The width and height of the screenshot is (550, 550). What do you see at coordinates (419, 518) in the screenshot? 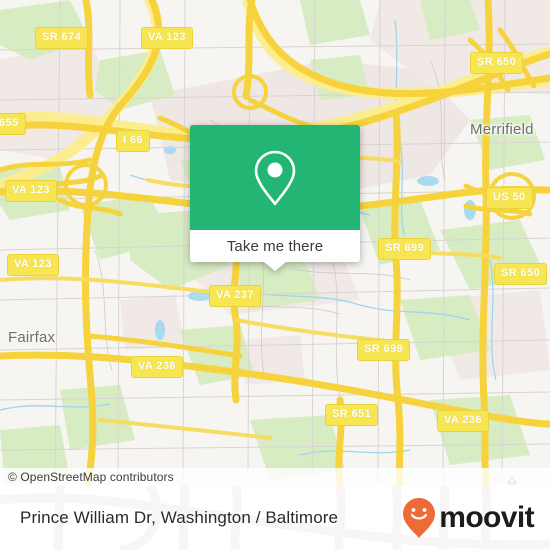
I see `moovit-smiley-pin-icon` at bounding box center [419, 518].